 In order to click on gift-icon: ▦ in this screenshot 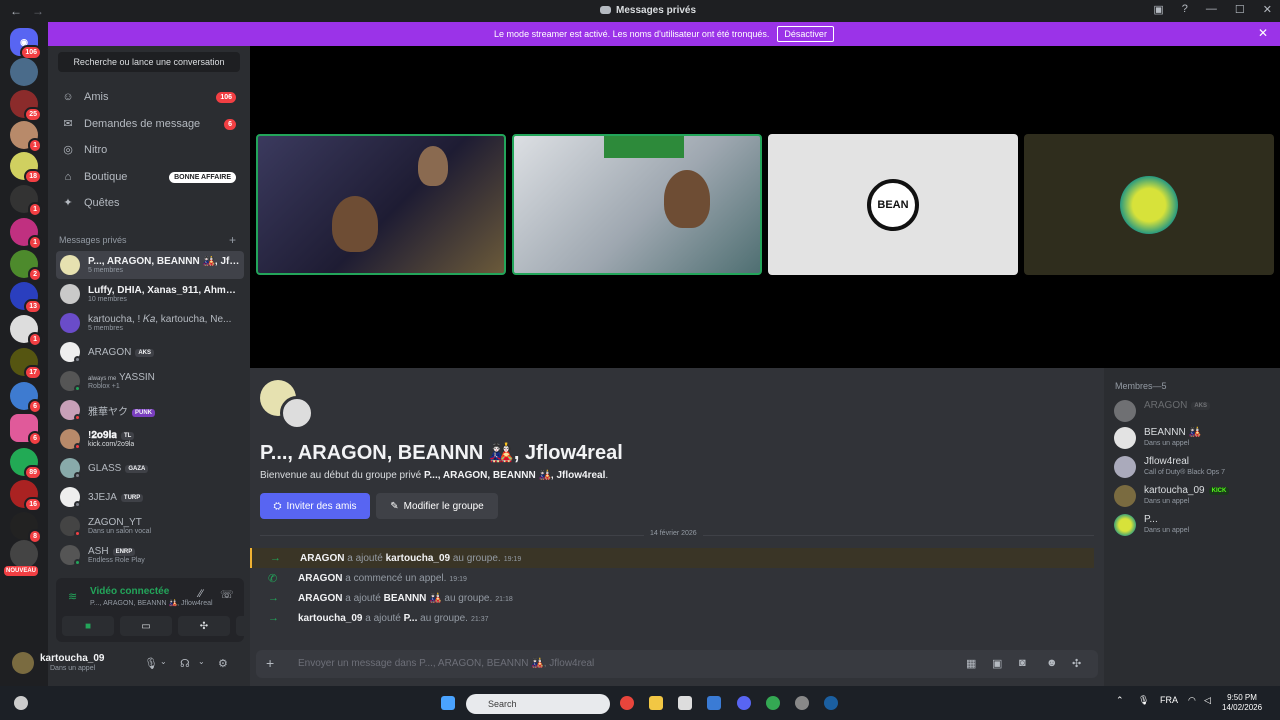, I will do `click(971, 663)`.